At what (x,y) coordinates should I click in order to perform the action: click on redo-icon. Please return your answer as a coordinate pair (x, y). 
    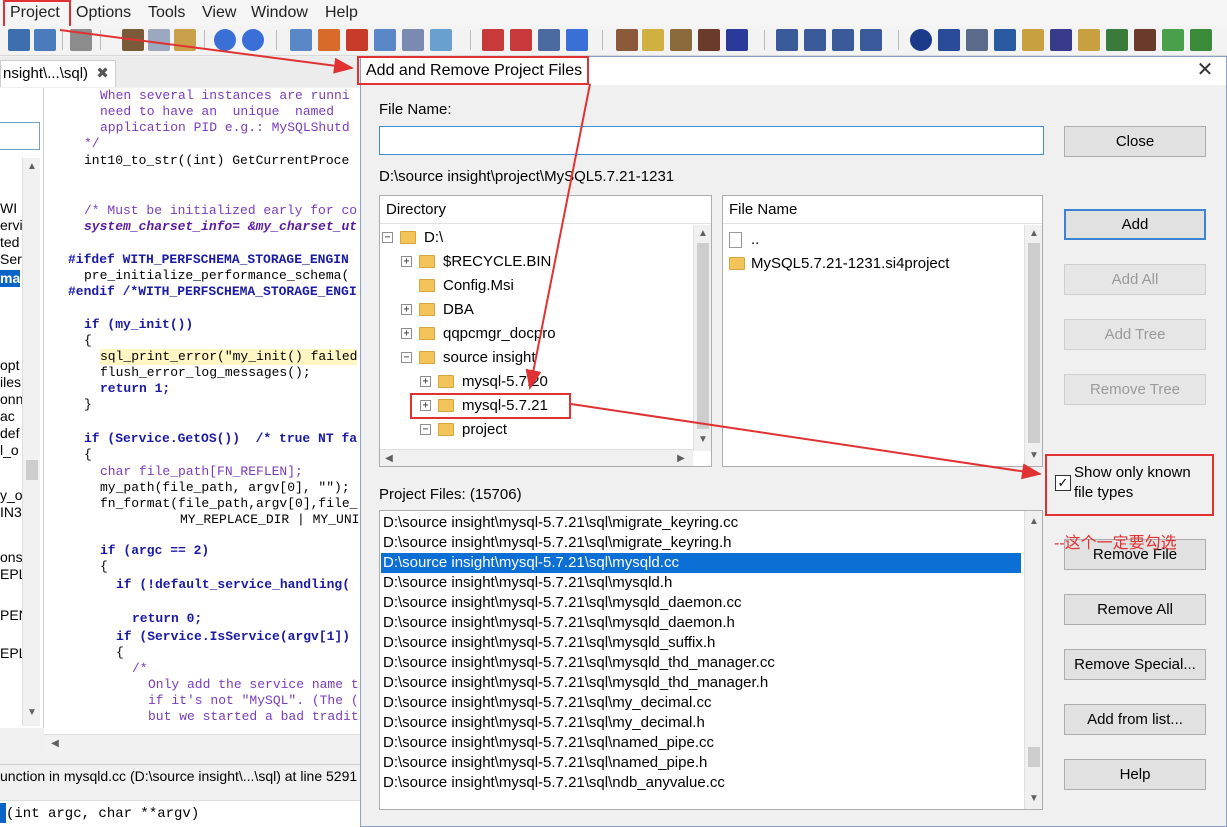
    Looking at the image, I should click on (253, 40).